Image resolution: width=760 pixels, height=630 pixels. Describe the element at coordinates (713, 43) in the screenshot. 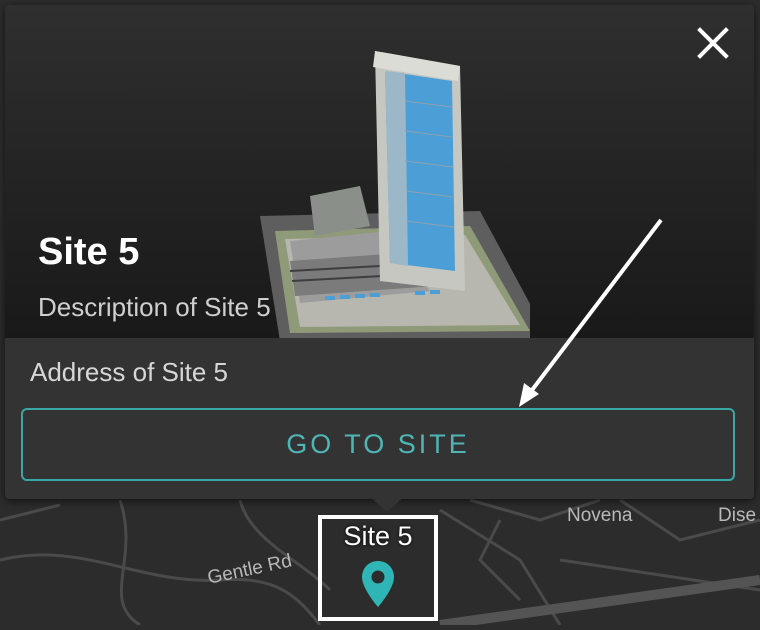

I see `close-icon` at that location.